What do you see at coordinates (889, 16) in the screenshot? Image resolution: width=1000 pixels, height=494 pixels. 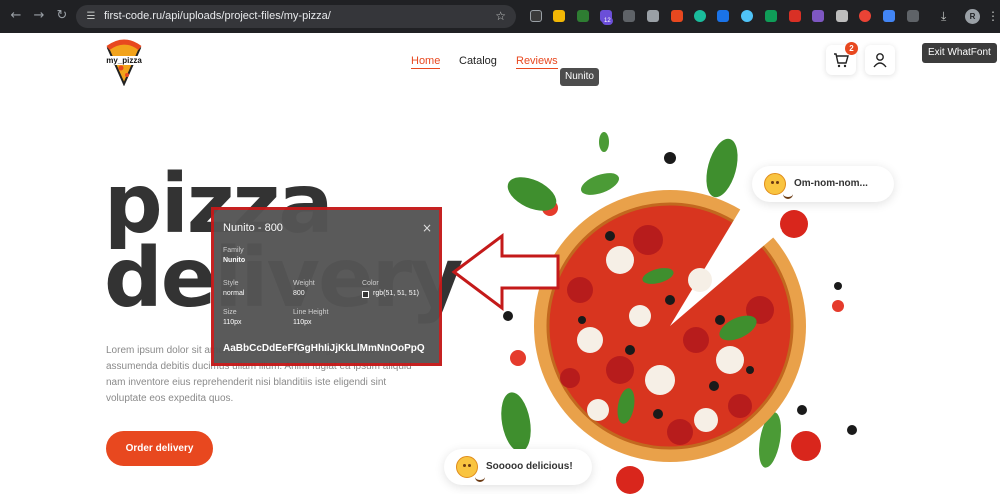 I see `extension-page-icon` at bounding box center [889, 16].